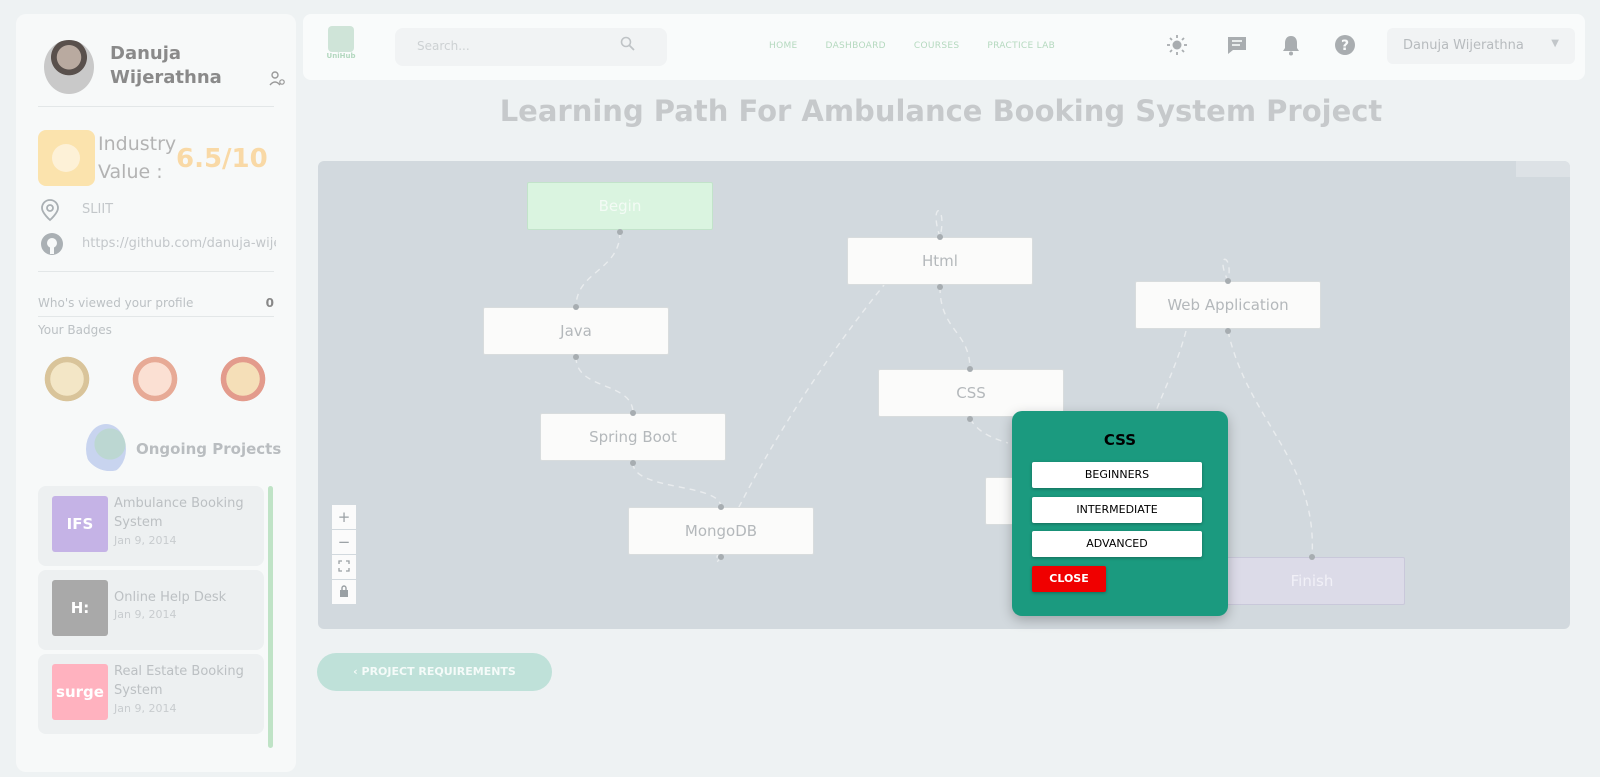 This screenshot has height=777, width=1600. What do you see at coordinates (179, 513) in the screenshot?
I see `project-title: Ambulance Booking System` at bounding box center [179, 513].